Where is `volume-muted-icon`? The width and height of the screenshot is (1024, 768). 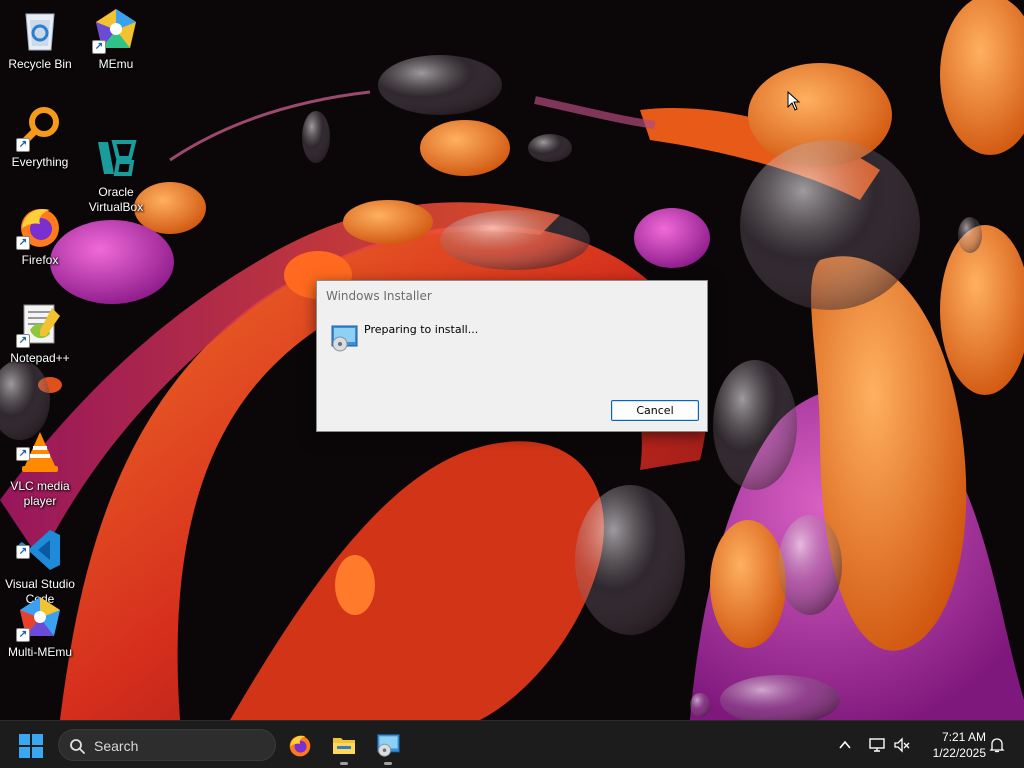
volume-muted-icon is located at coordinates (902, 745).